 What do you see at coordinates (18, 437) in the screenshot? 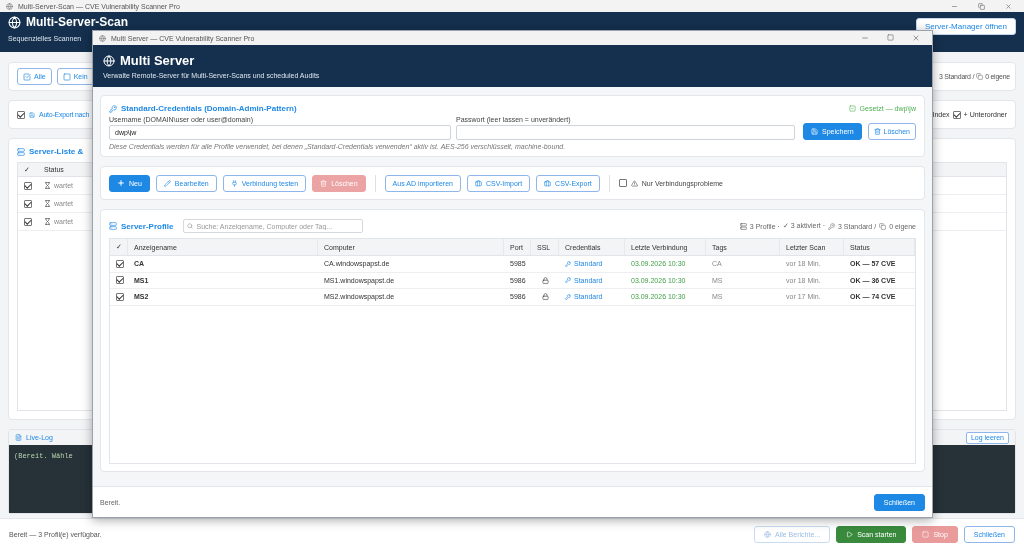
I see `log-icon` at bounding box center [18, 437].